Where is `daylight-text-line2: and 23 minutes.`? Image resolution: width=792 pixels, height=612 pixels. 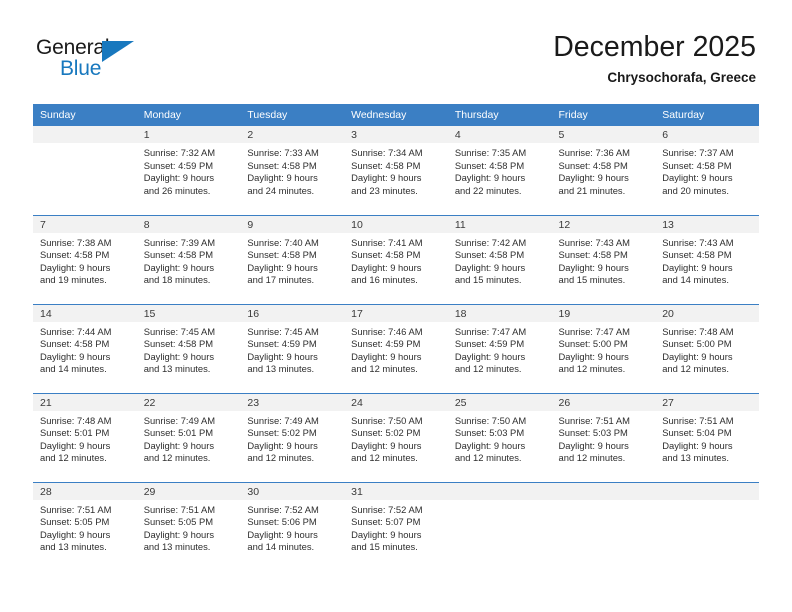
daylight-text-line2: and 23 minutes. is located at coordinates (384, 190).